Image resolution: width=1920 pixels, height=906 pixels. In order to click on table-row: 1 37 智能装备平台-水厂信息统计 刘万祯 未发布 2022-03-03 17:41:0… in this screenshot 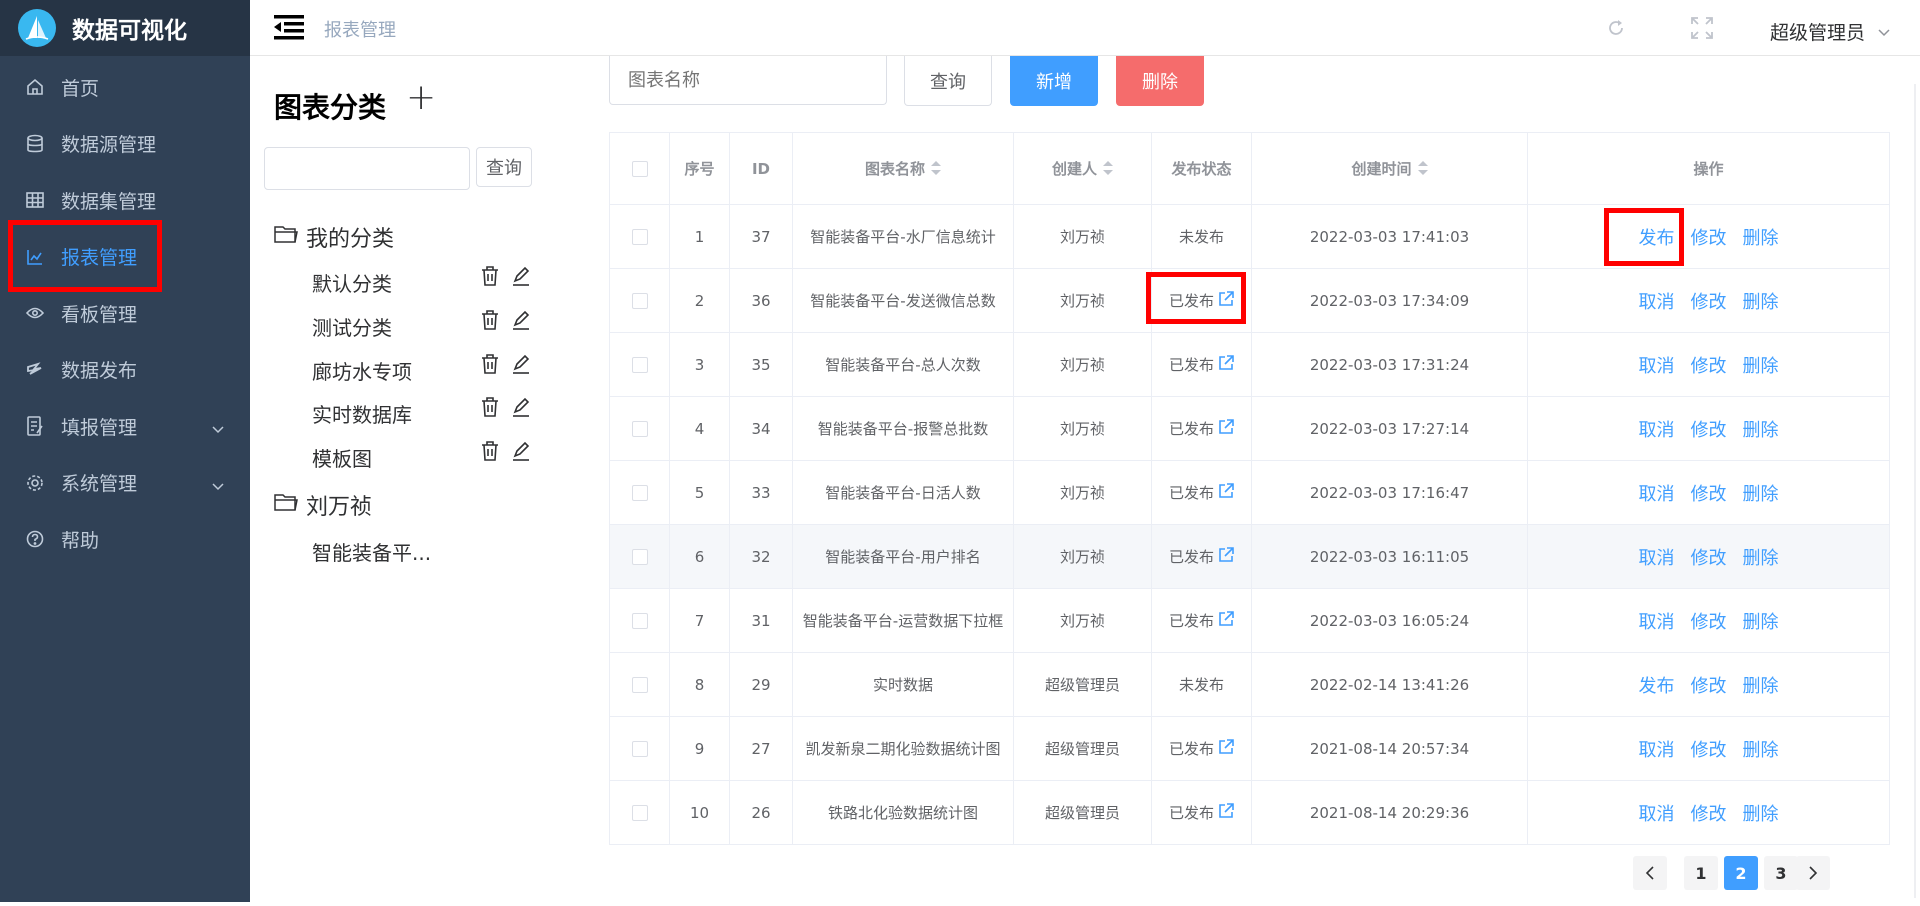, I will do `click(1249, 236)`.